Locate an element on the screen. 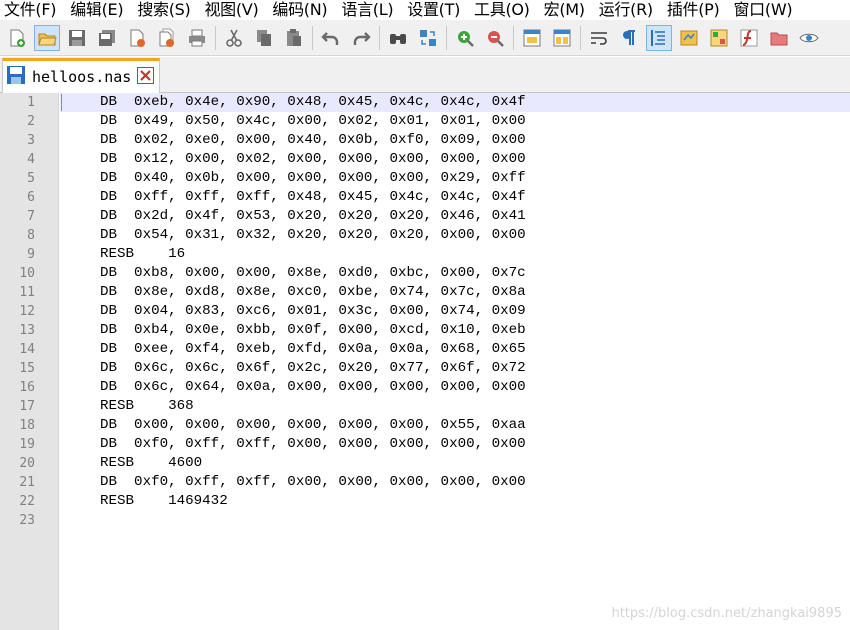 The height and width of the screenshot is (630, 850). menu-macro: 宏(M) is located at coordinates (564, 10).